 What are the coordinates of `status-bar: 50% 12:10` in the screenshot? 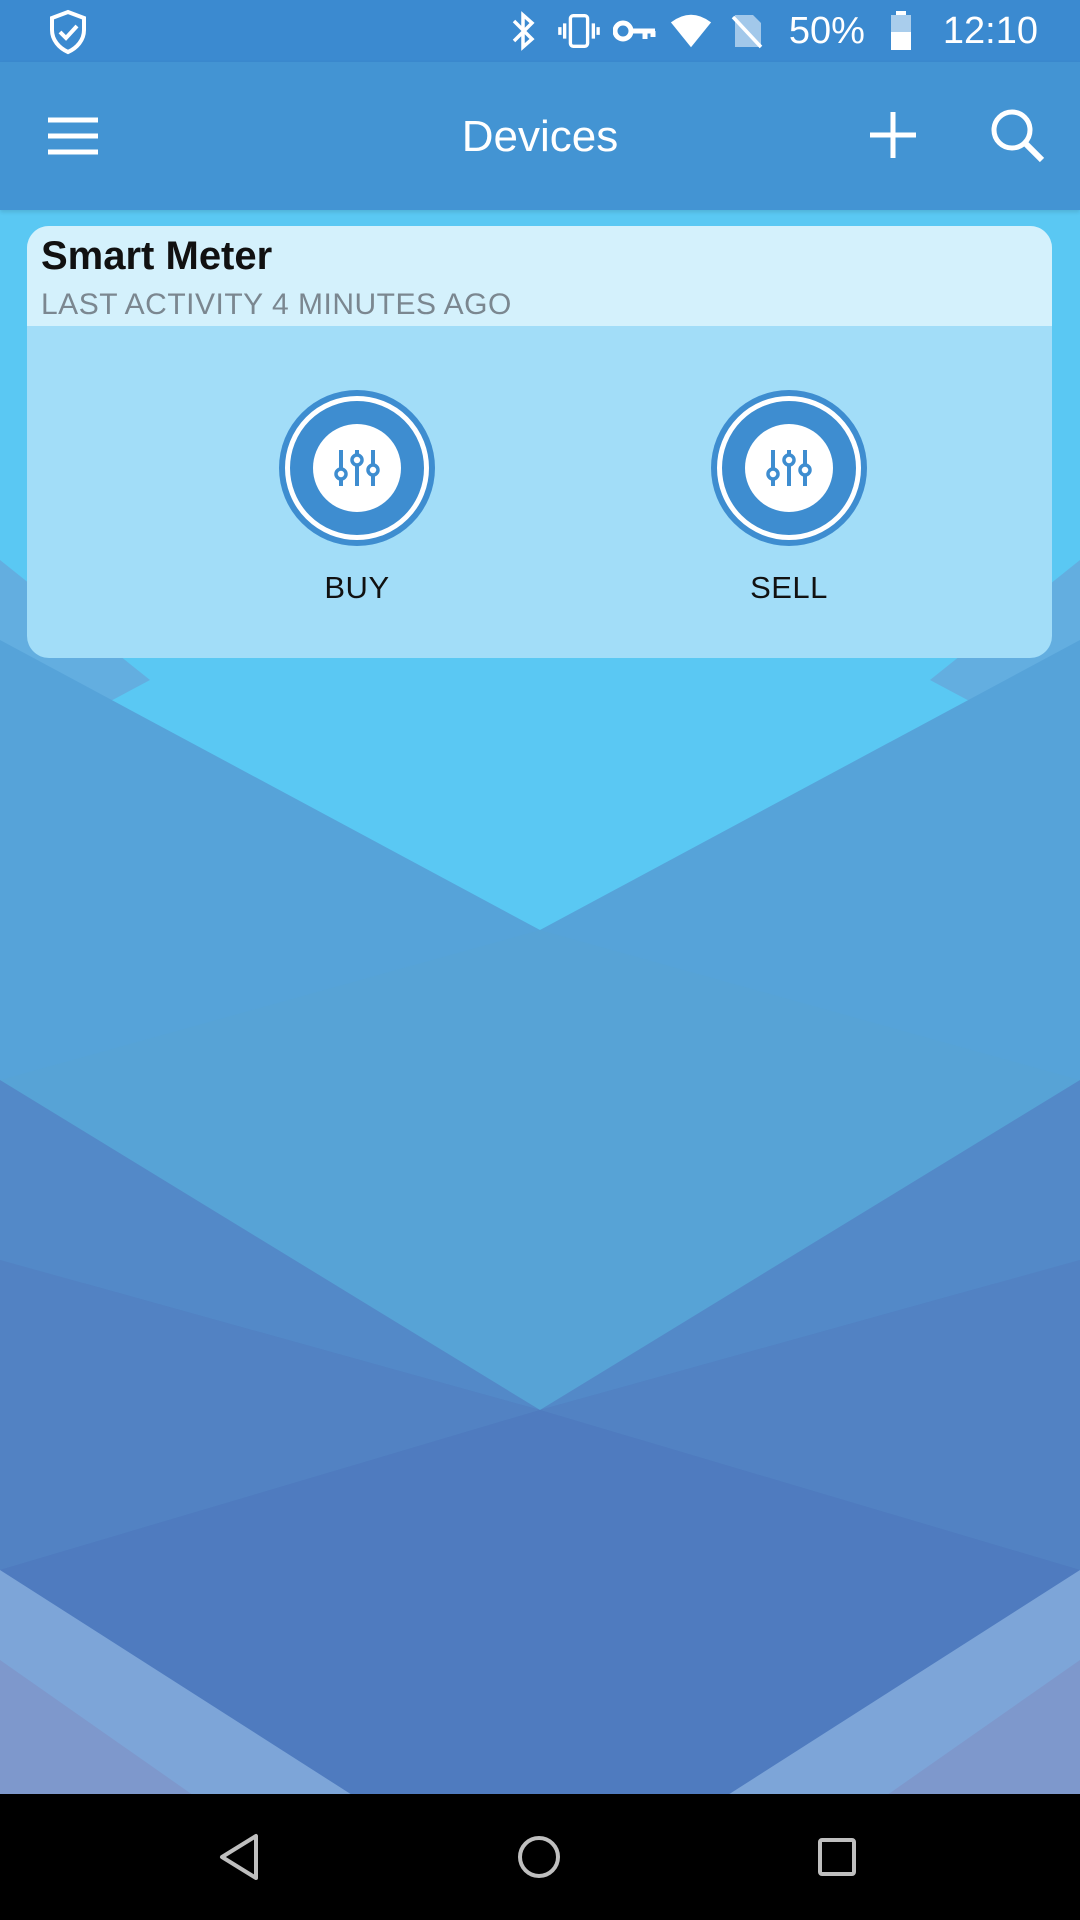 It's located at (540, 31).